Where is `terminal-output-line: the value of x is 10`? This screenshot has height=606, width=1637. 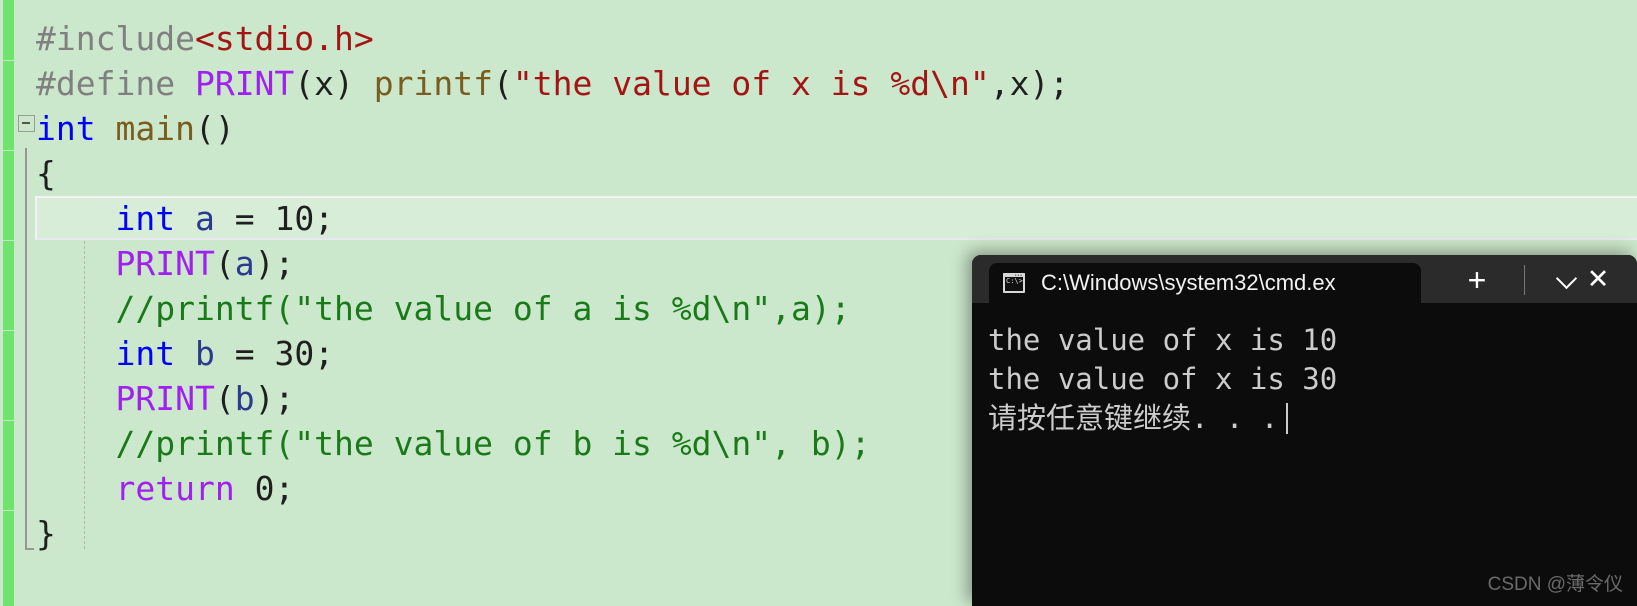 terminal-output-line: the value of x is 10 is located at coordinates (1312, 340).